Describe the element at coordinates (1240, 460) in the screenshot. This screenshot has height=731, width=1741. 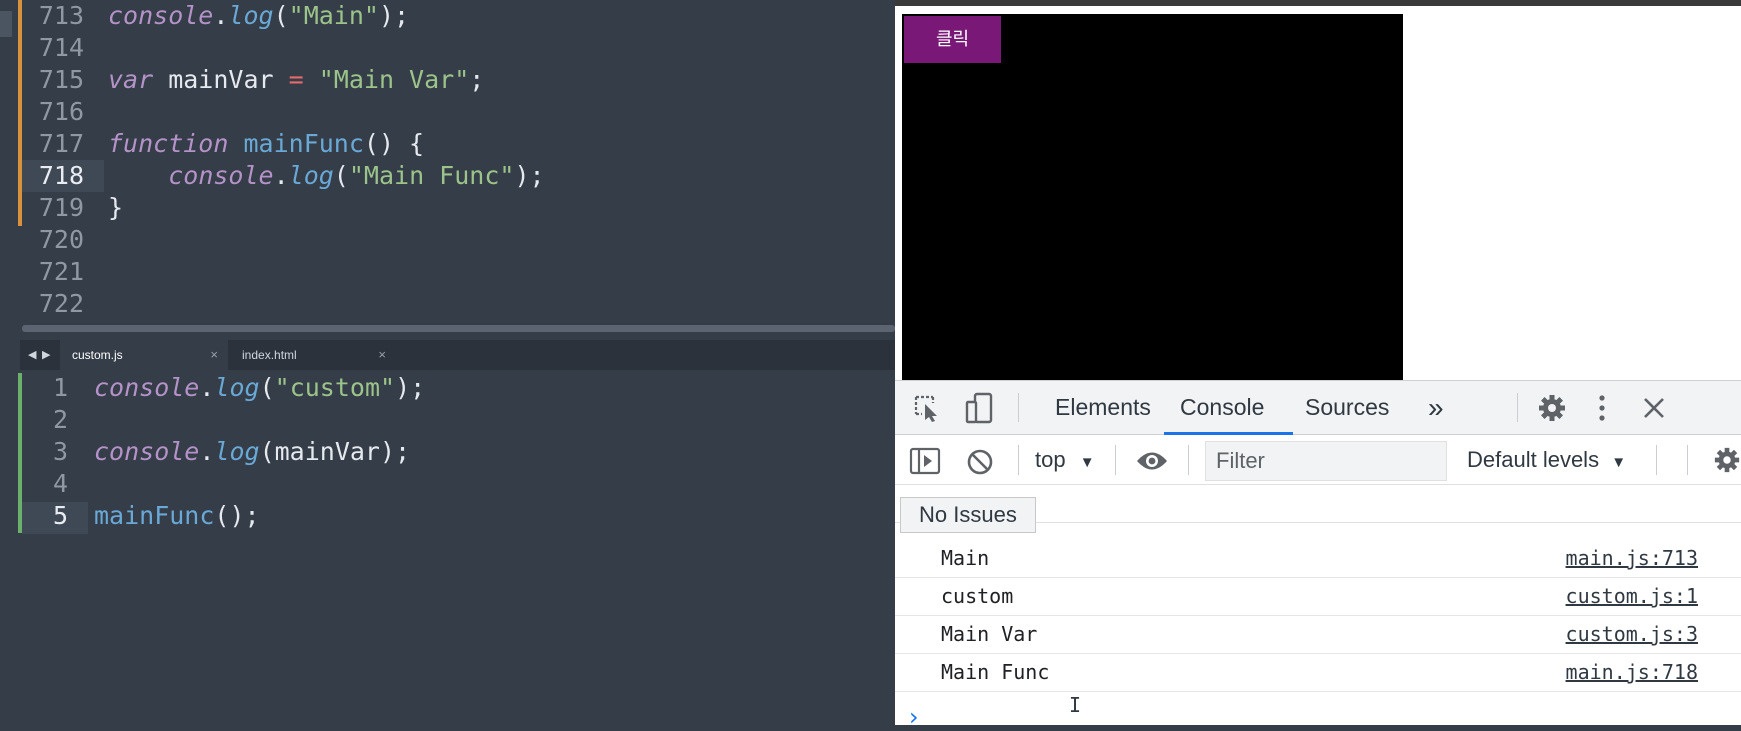
I see `filter-placeholder: Filter` at that location.